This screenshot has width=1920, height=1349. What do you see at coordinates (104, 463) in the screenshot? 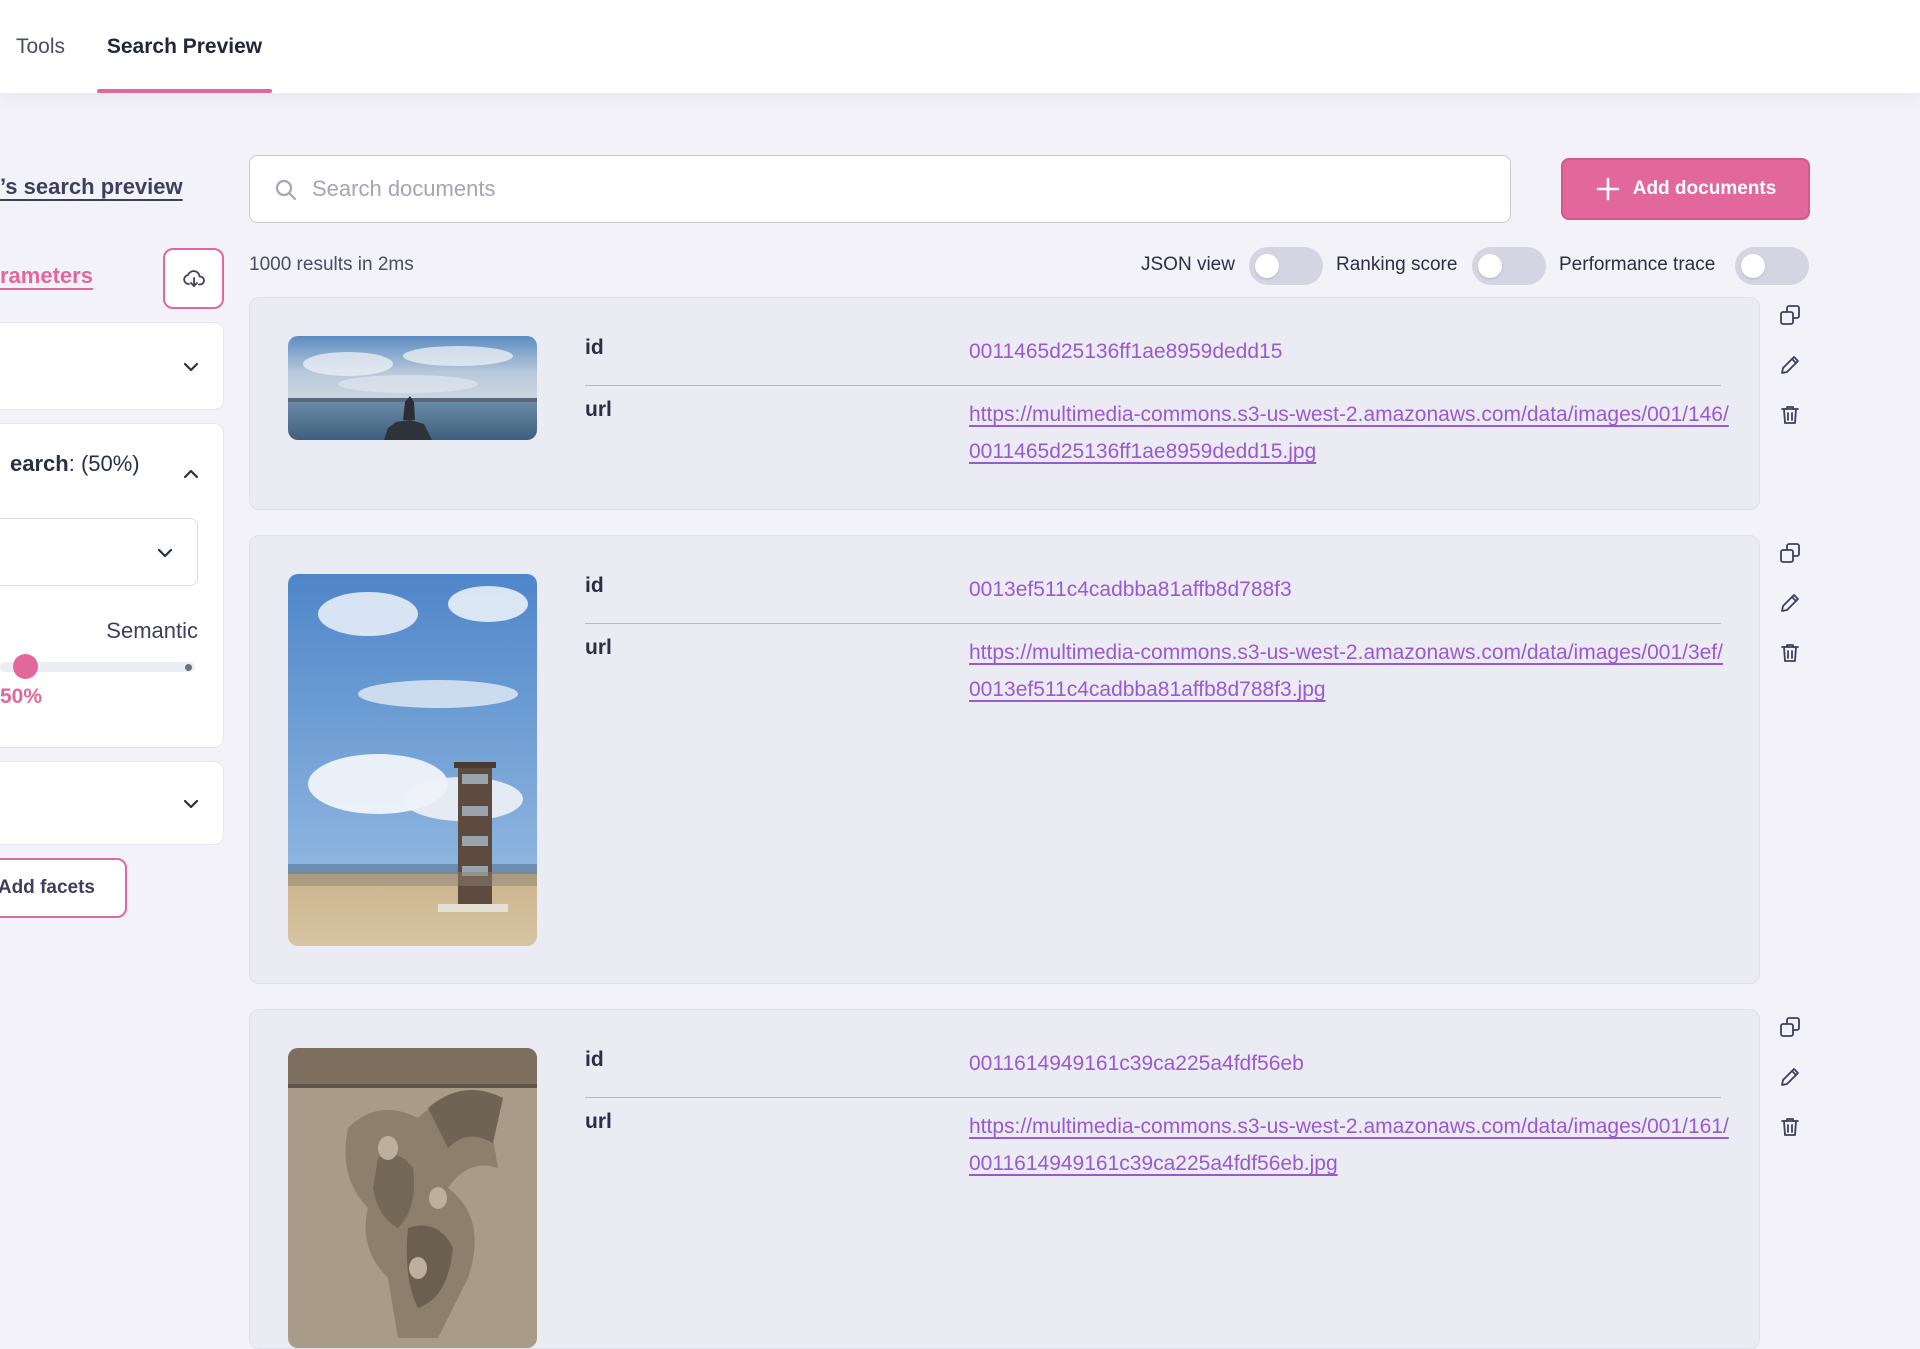
I see `hybrid-search-label-ratio: : (50%)` at bounding box center [104, 463].